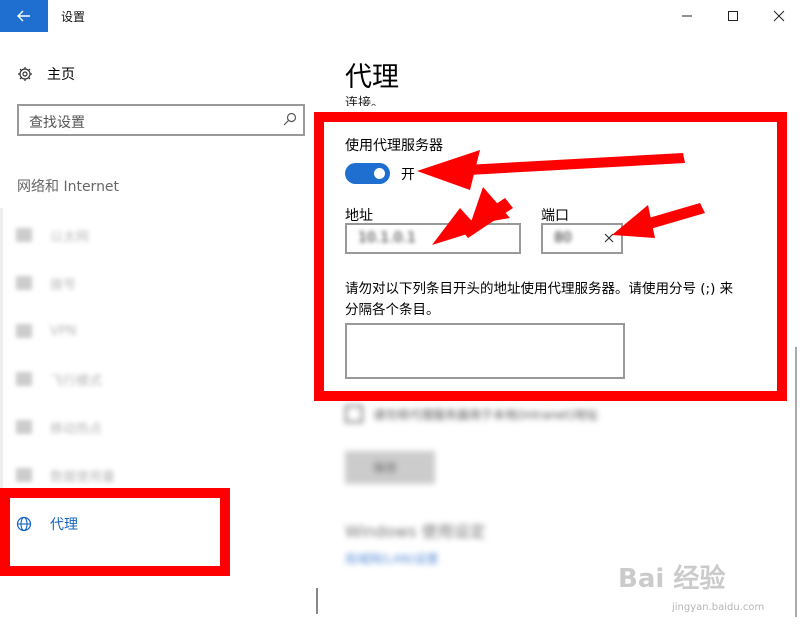 Image resolution: width=803 pixels, height=632 pixels. Describe the element at coordinates (718, 607) in the screenshot. I see `watermark-url: jingyan.baidu.com` at that location.